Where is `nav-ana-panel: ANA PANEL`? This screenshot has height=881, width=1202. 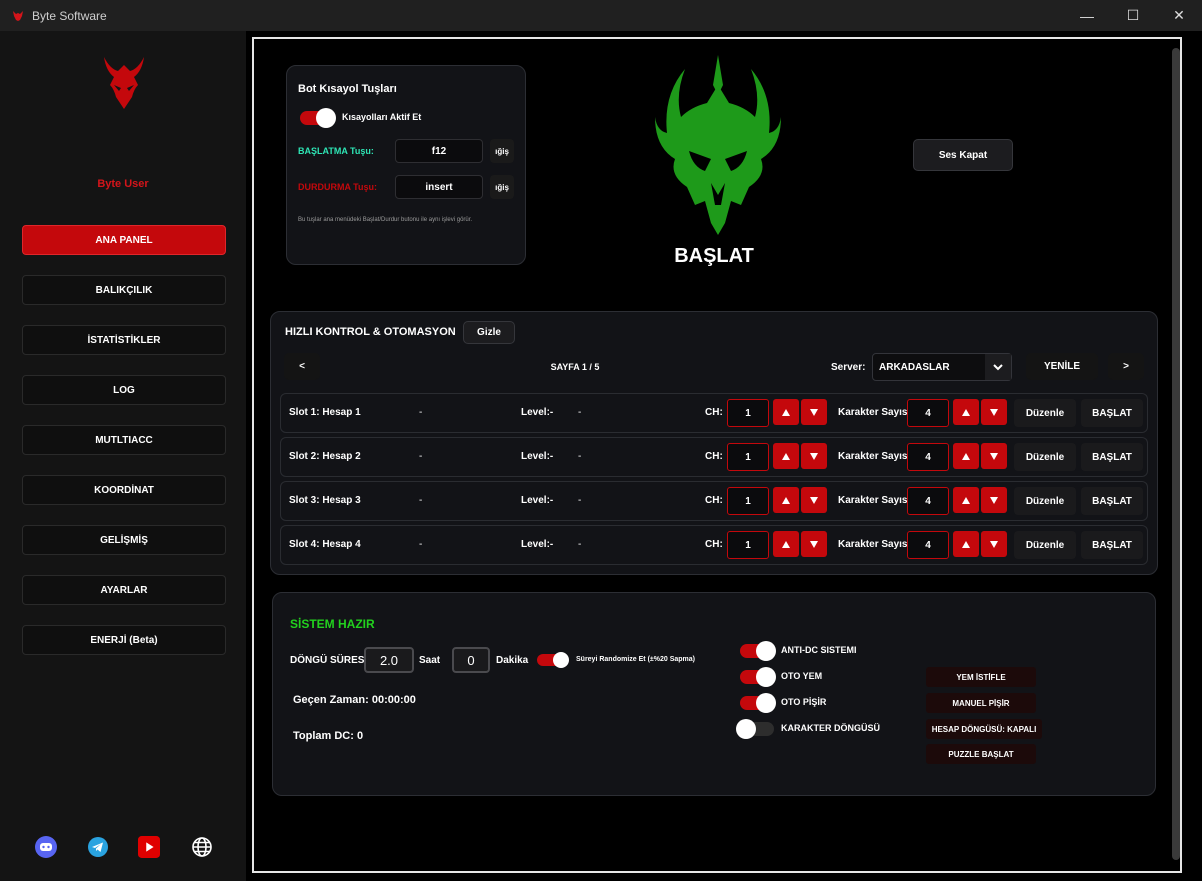 nav-ana-panel: ANA PANEL is located at coordinates (124, 240).